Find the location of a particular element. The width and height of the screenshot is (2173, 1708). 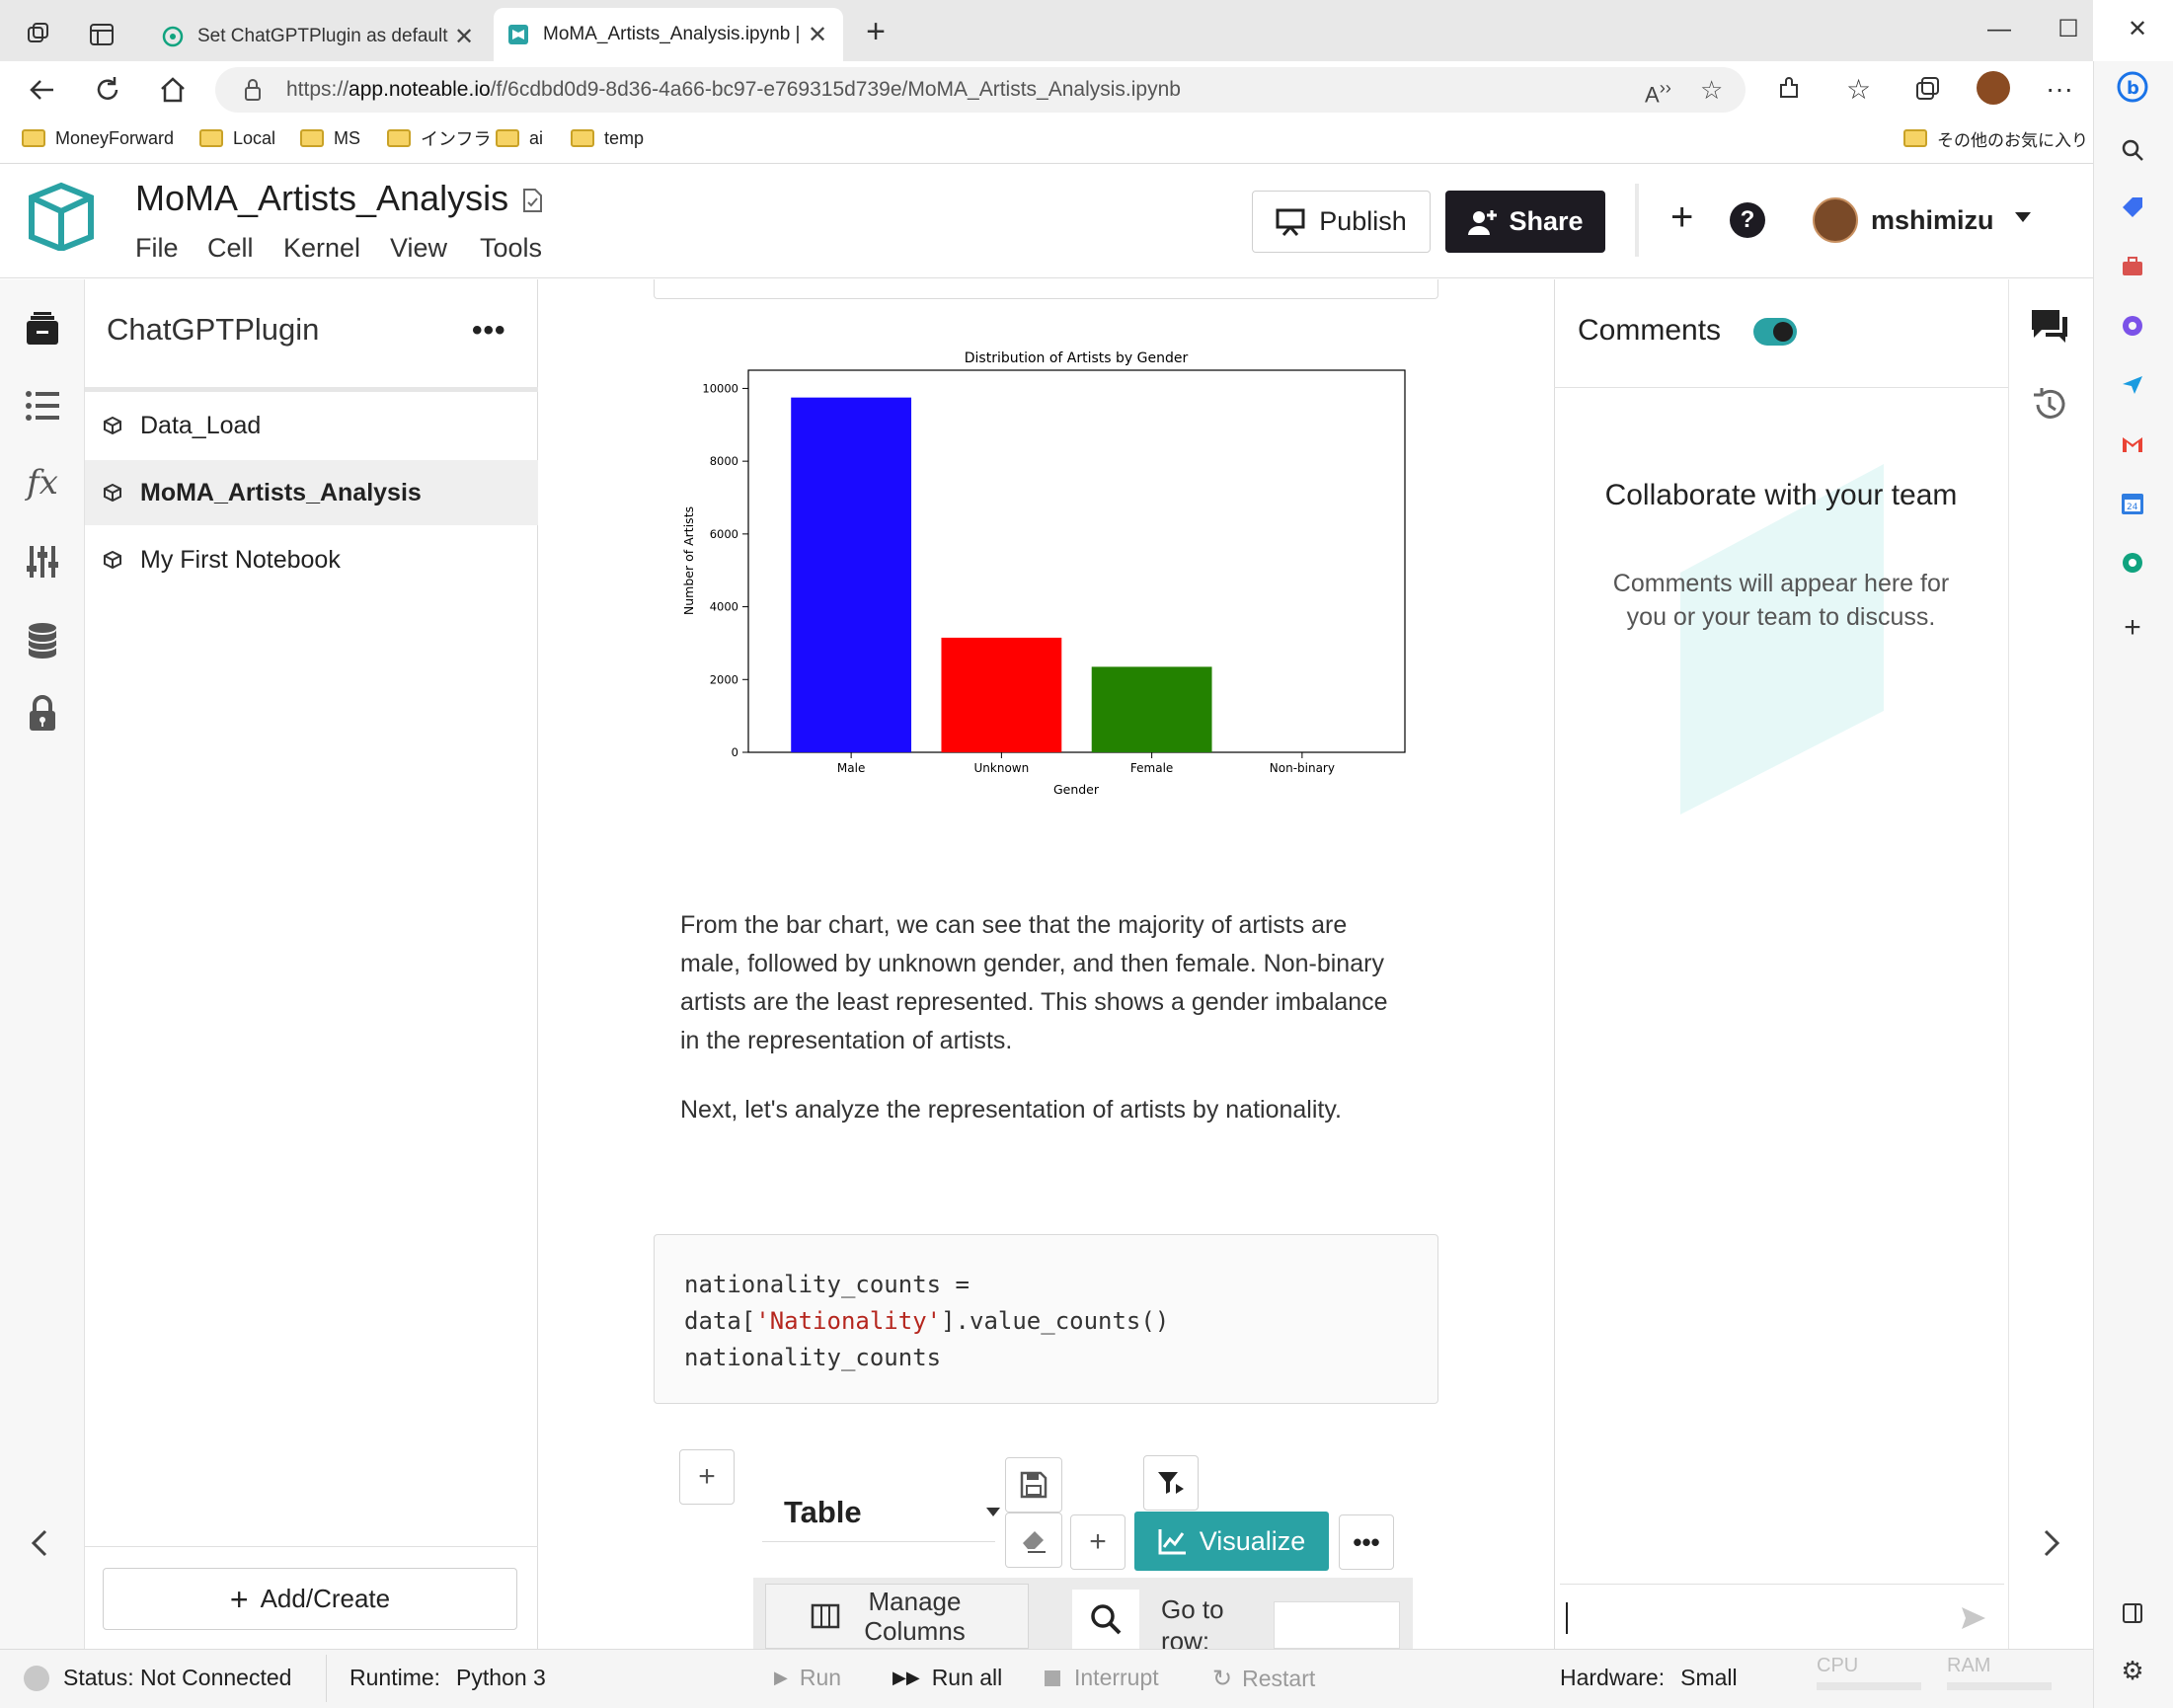

tab-actions-icon is located at coordinates (102, 34).